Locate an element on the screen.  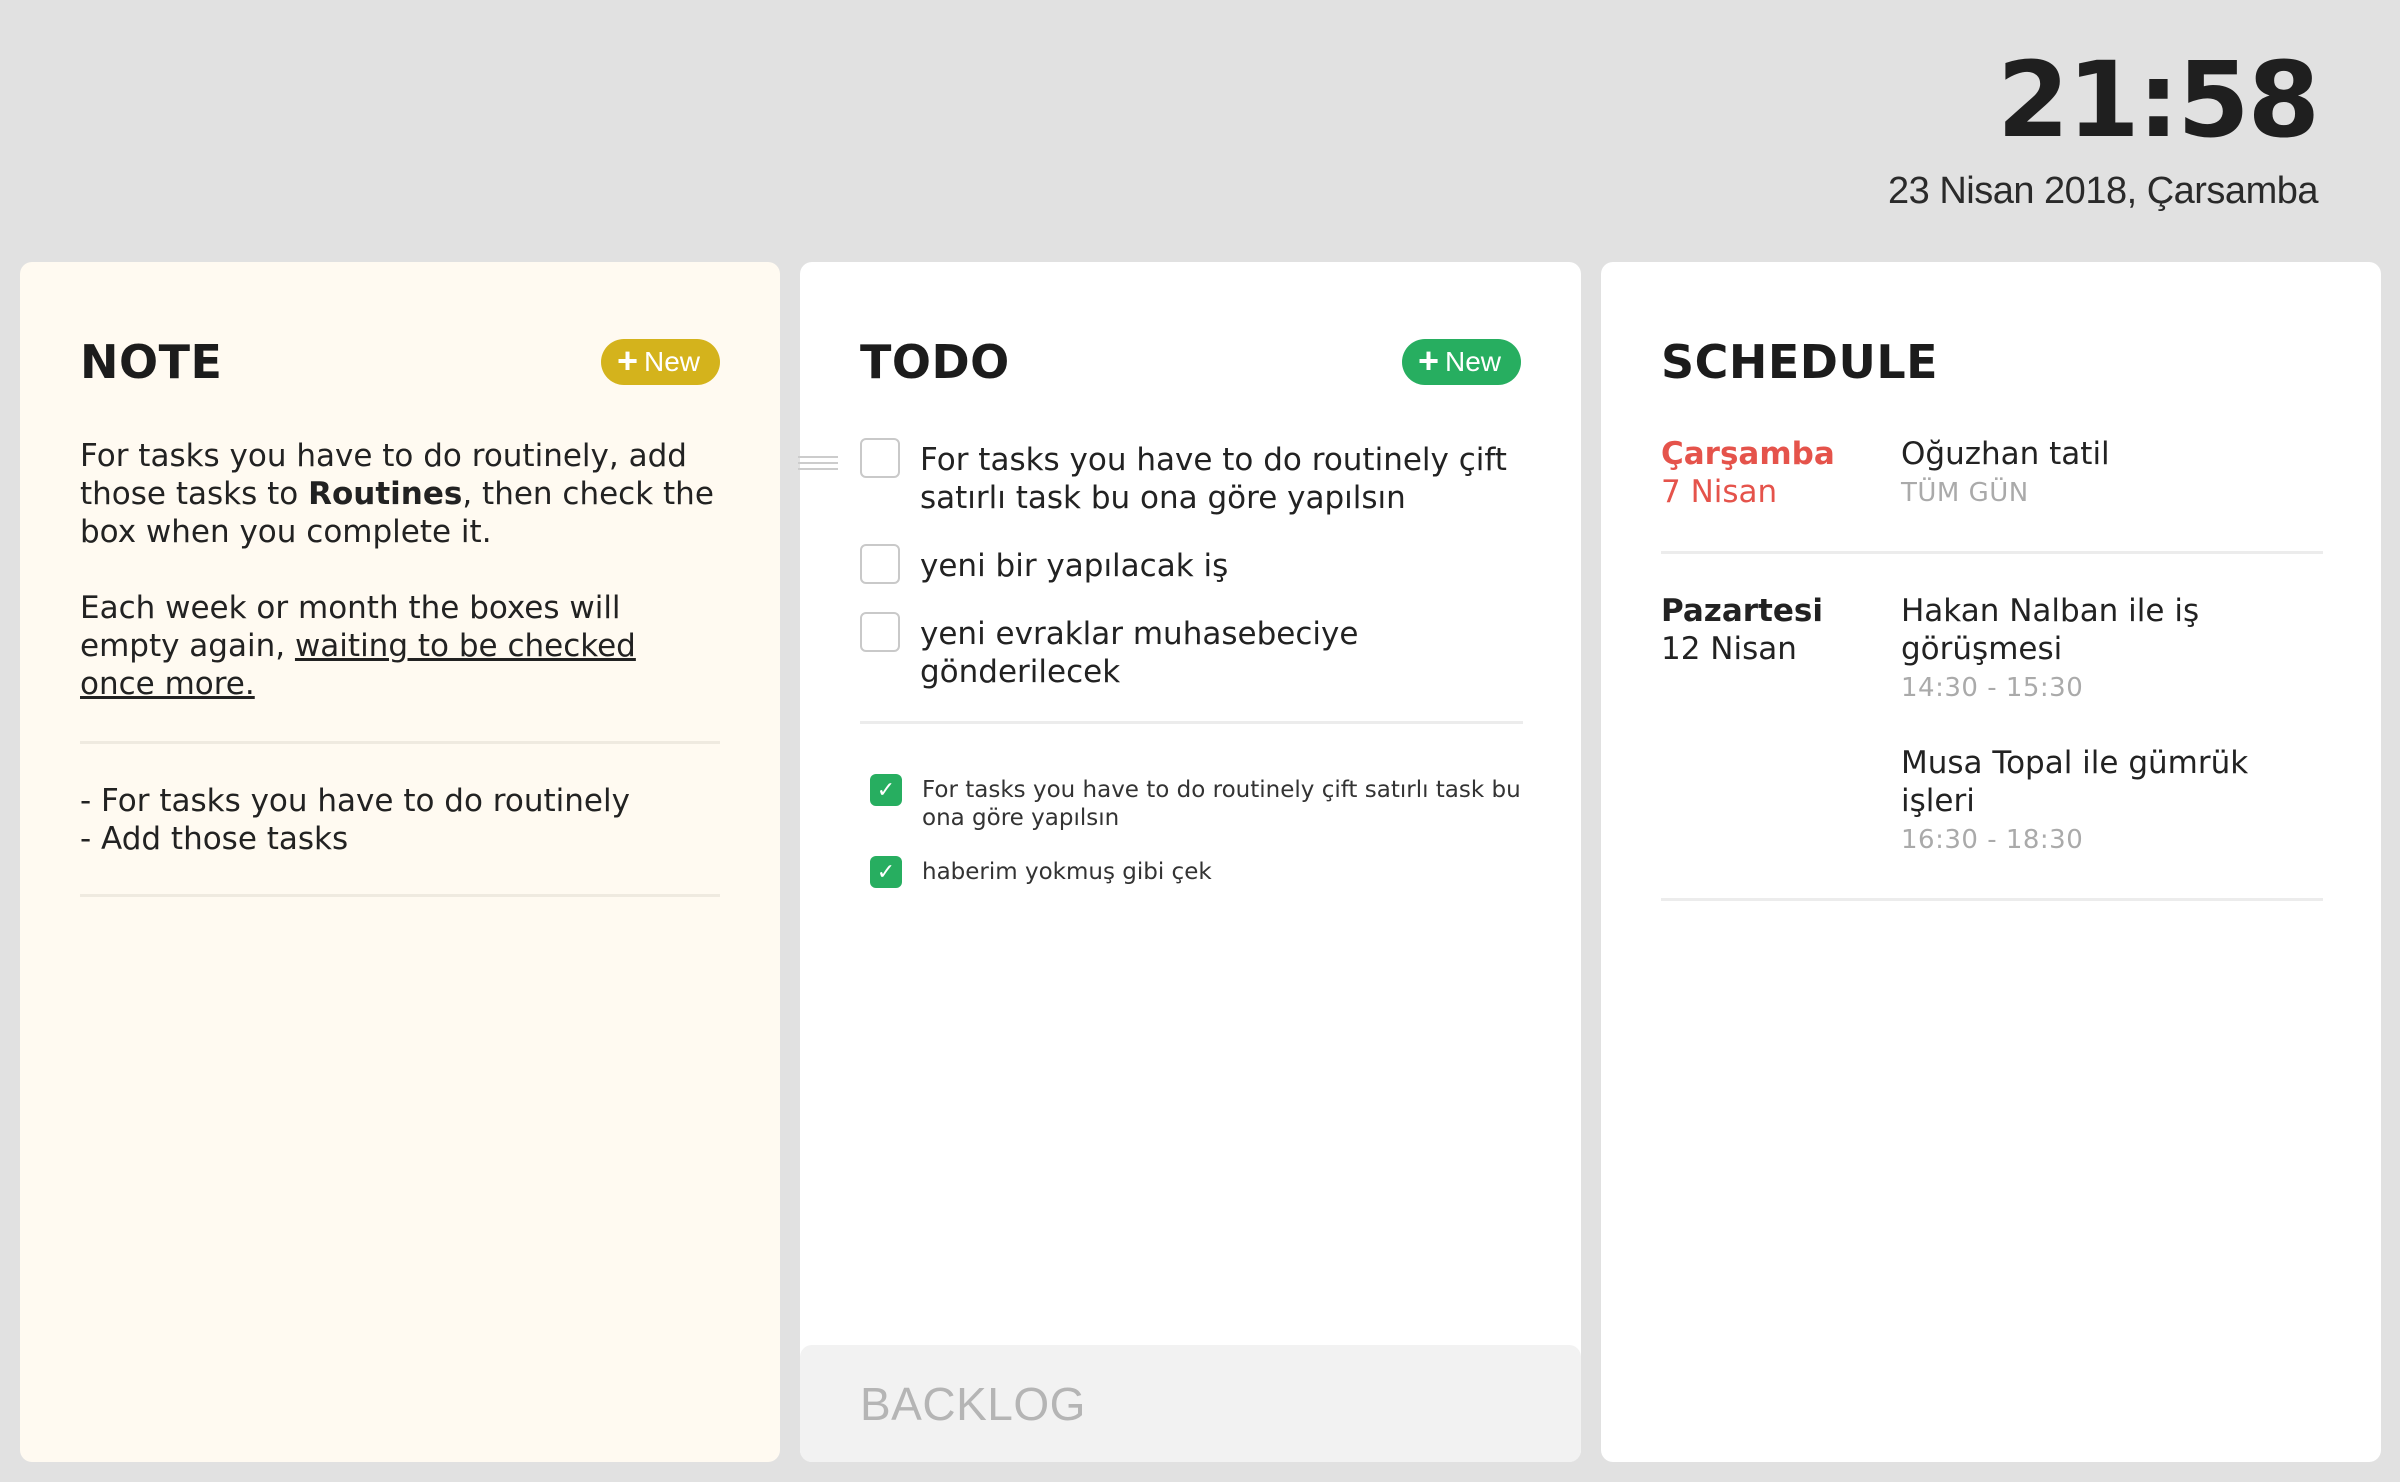
schedule-day: Çarşamba 7 Nisan is located at coordinates (1781, 474).